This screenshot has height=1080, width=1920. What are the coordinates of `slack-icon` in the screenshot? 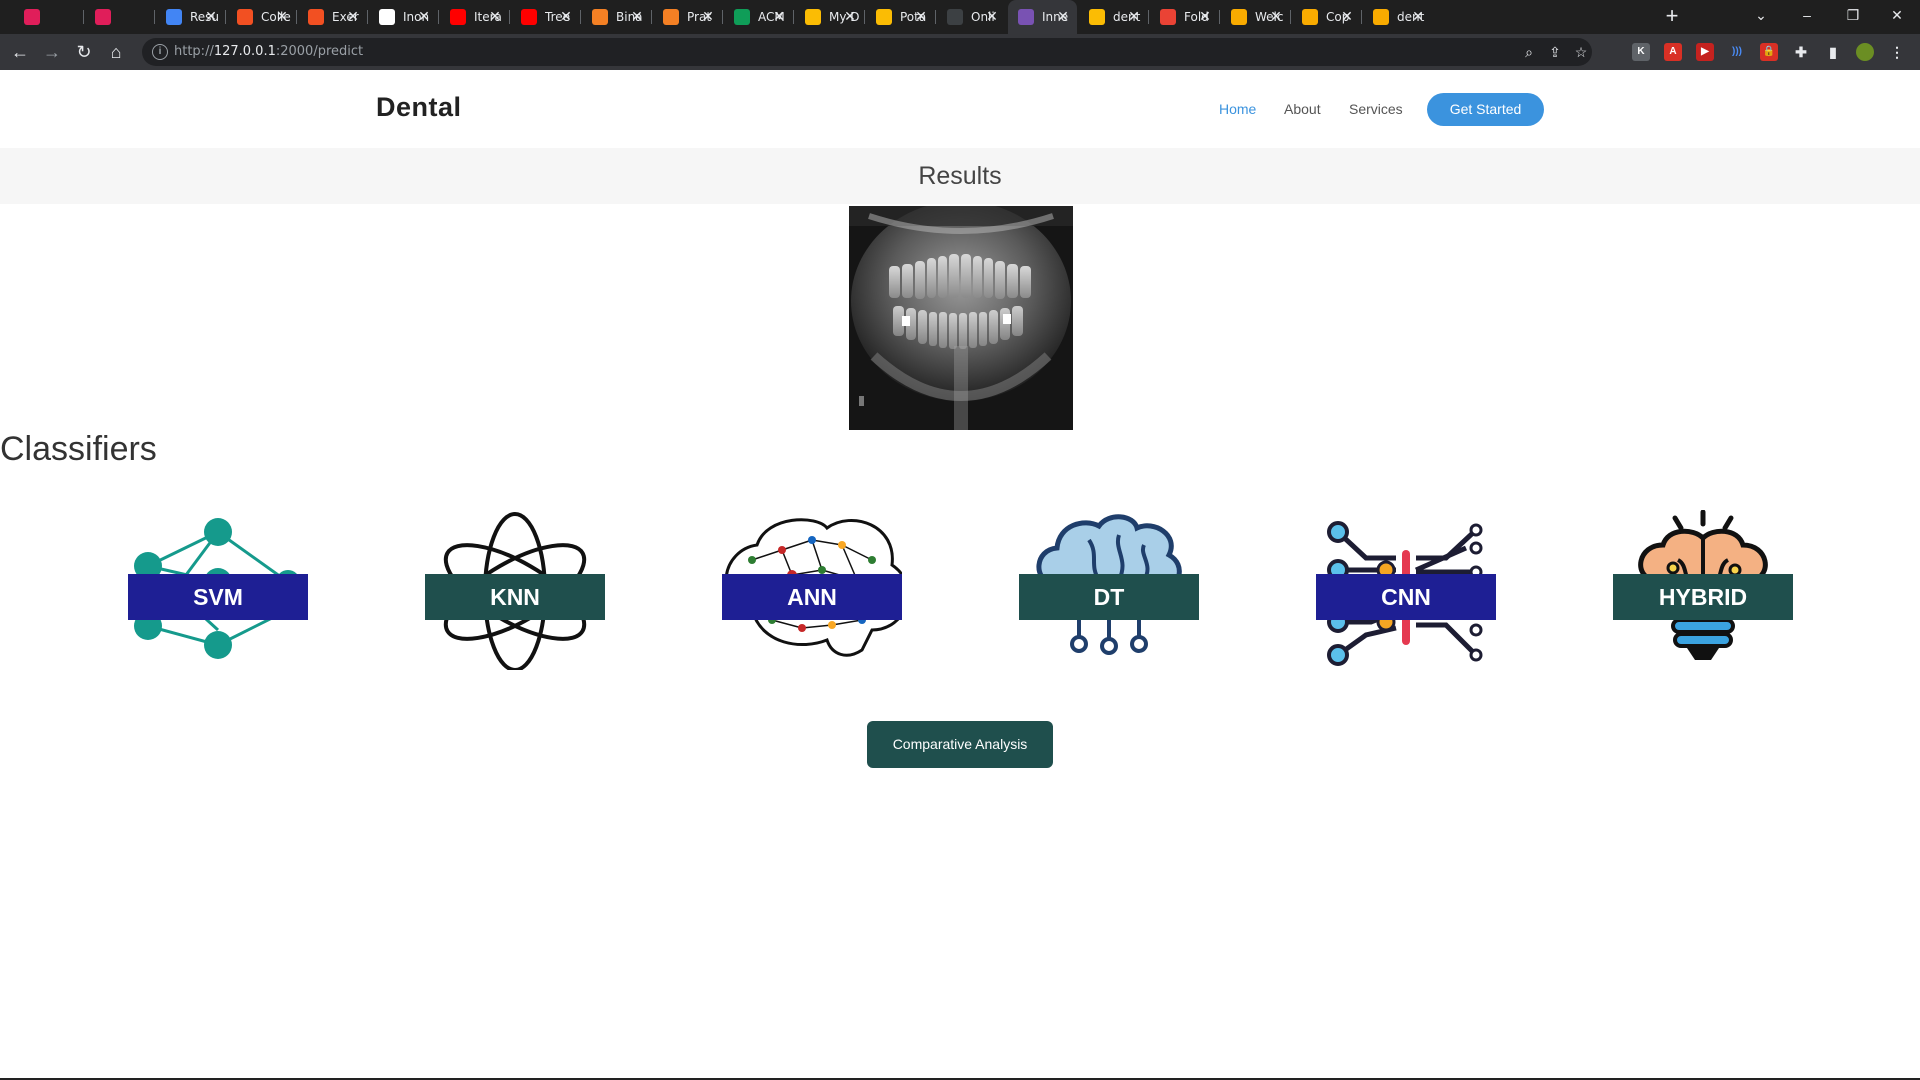 It's located at (32, 17).